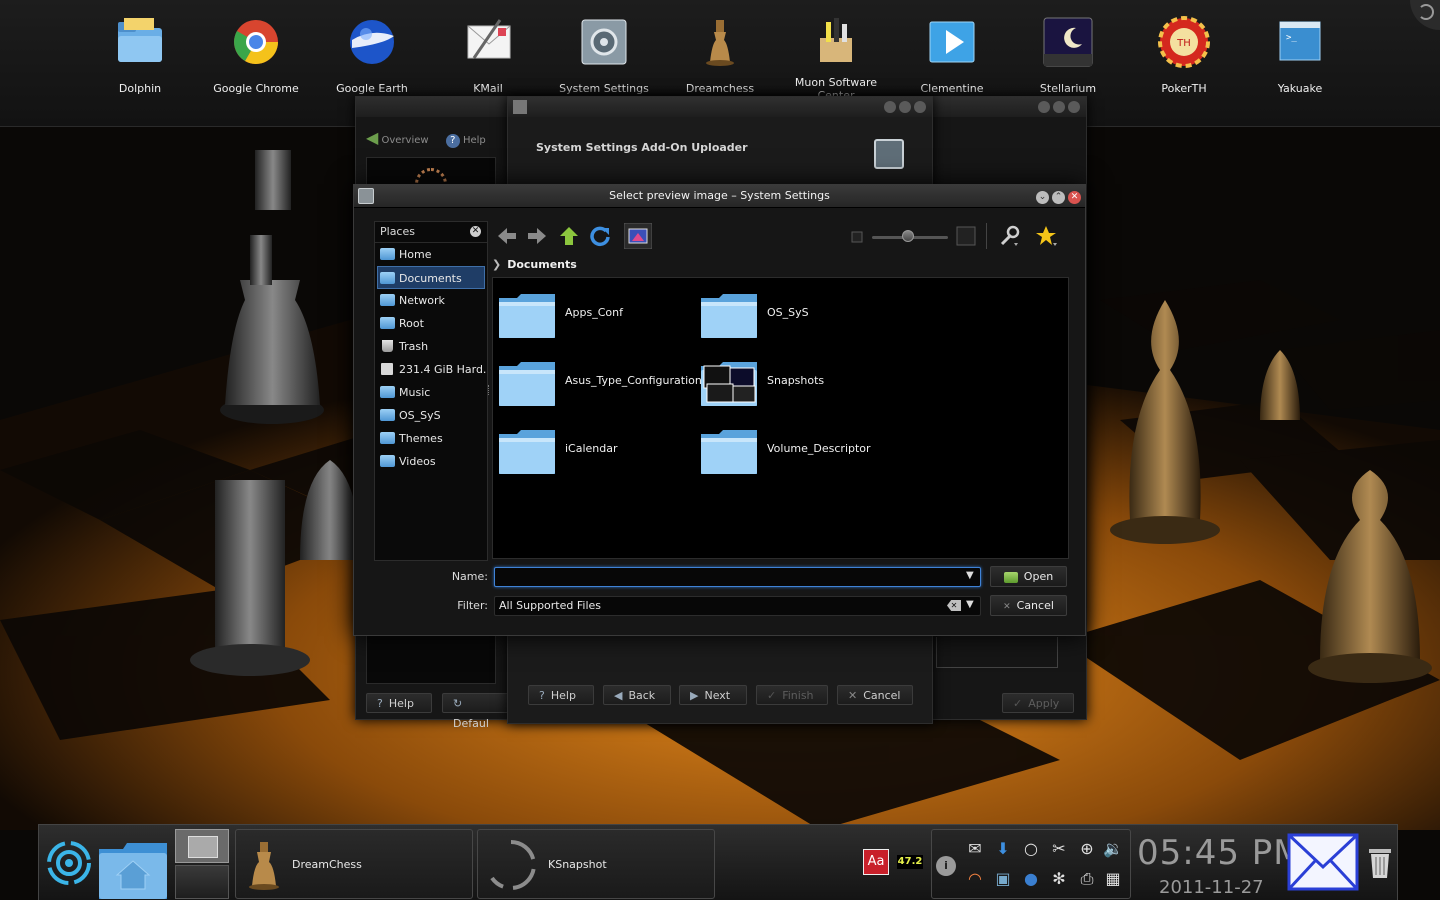 This screenshot has width=1440, height=900. What do you see at coordinates (1059, 879) in the screenshot?
I see `bluetooth-icon: ✻` at bounding box center [1059, 879].